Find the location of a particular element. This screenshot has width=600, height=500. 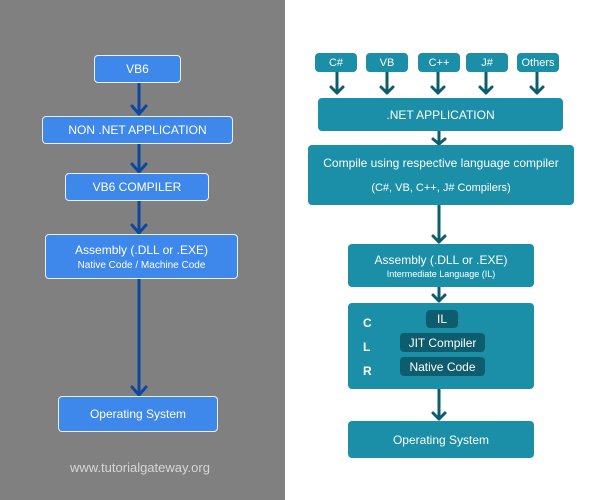

intermediate-language-label: Intermediate Language (IL) is located at coordinates (441, 273).